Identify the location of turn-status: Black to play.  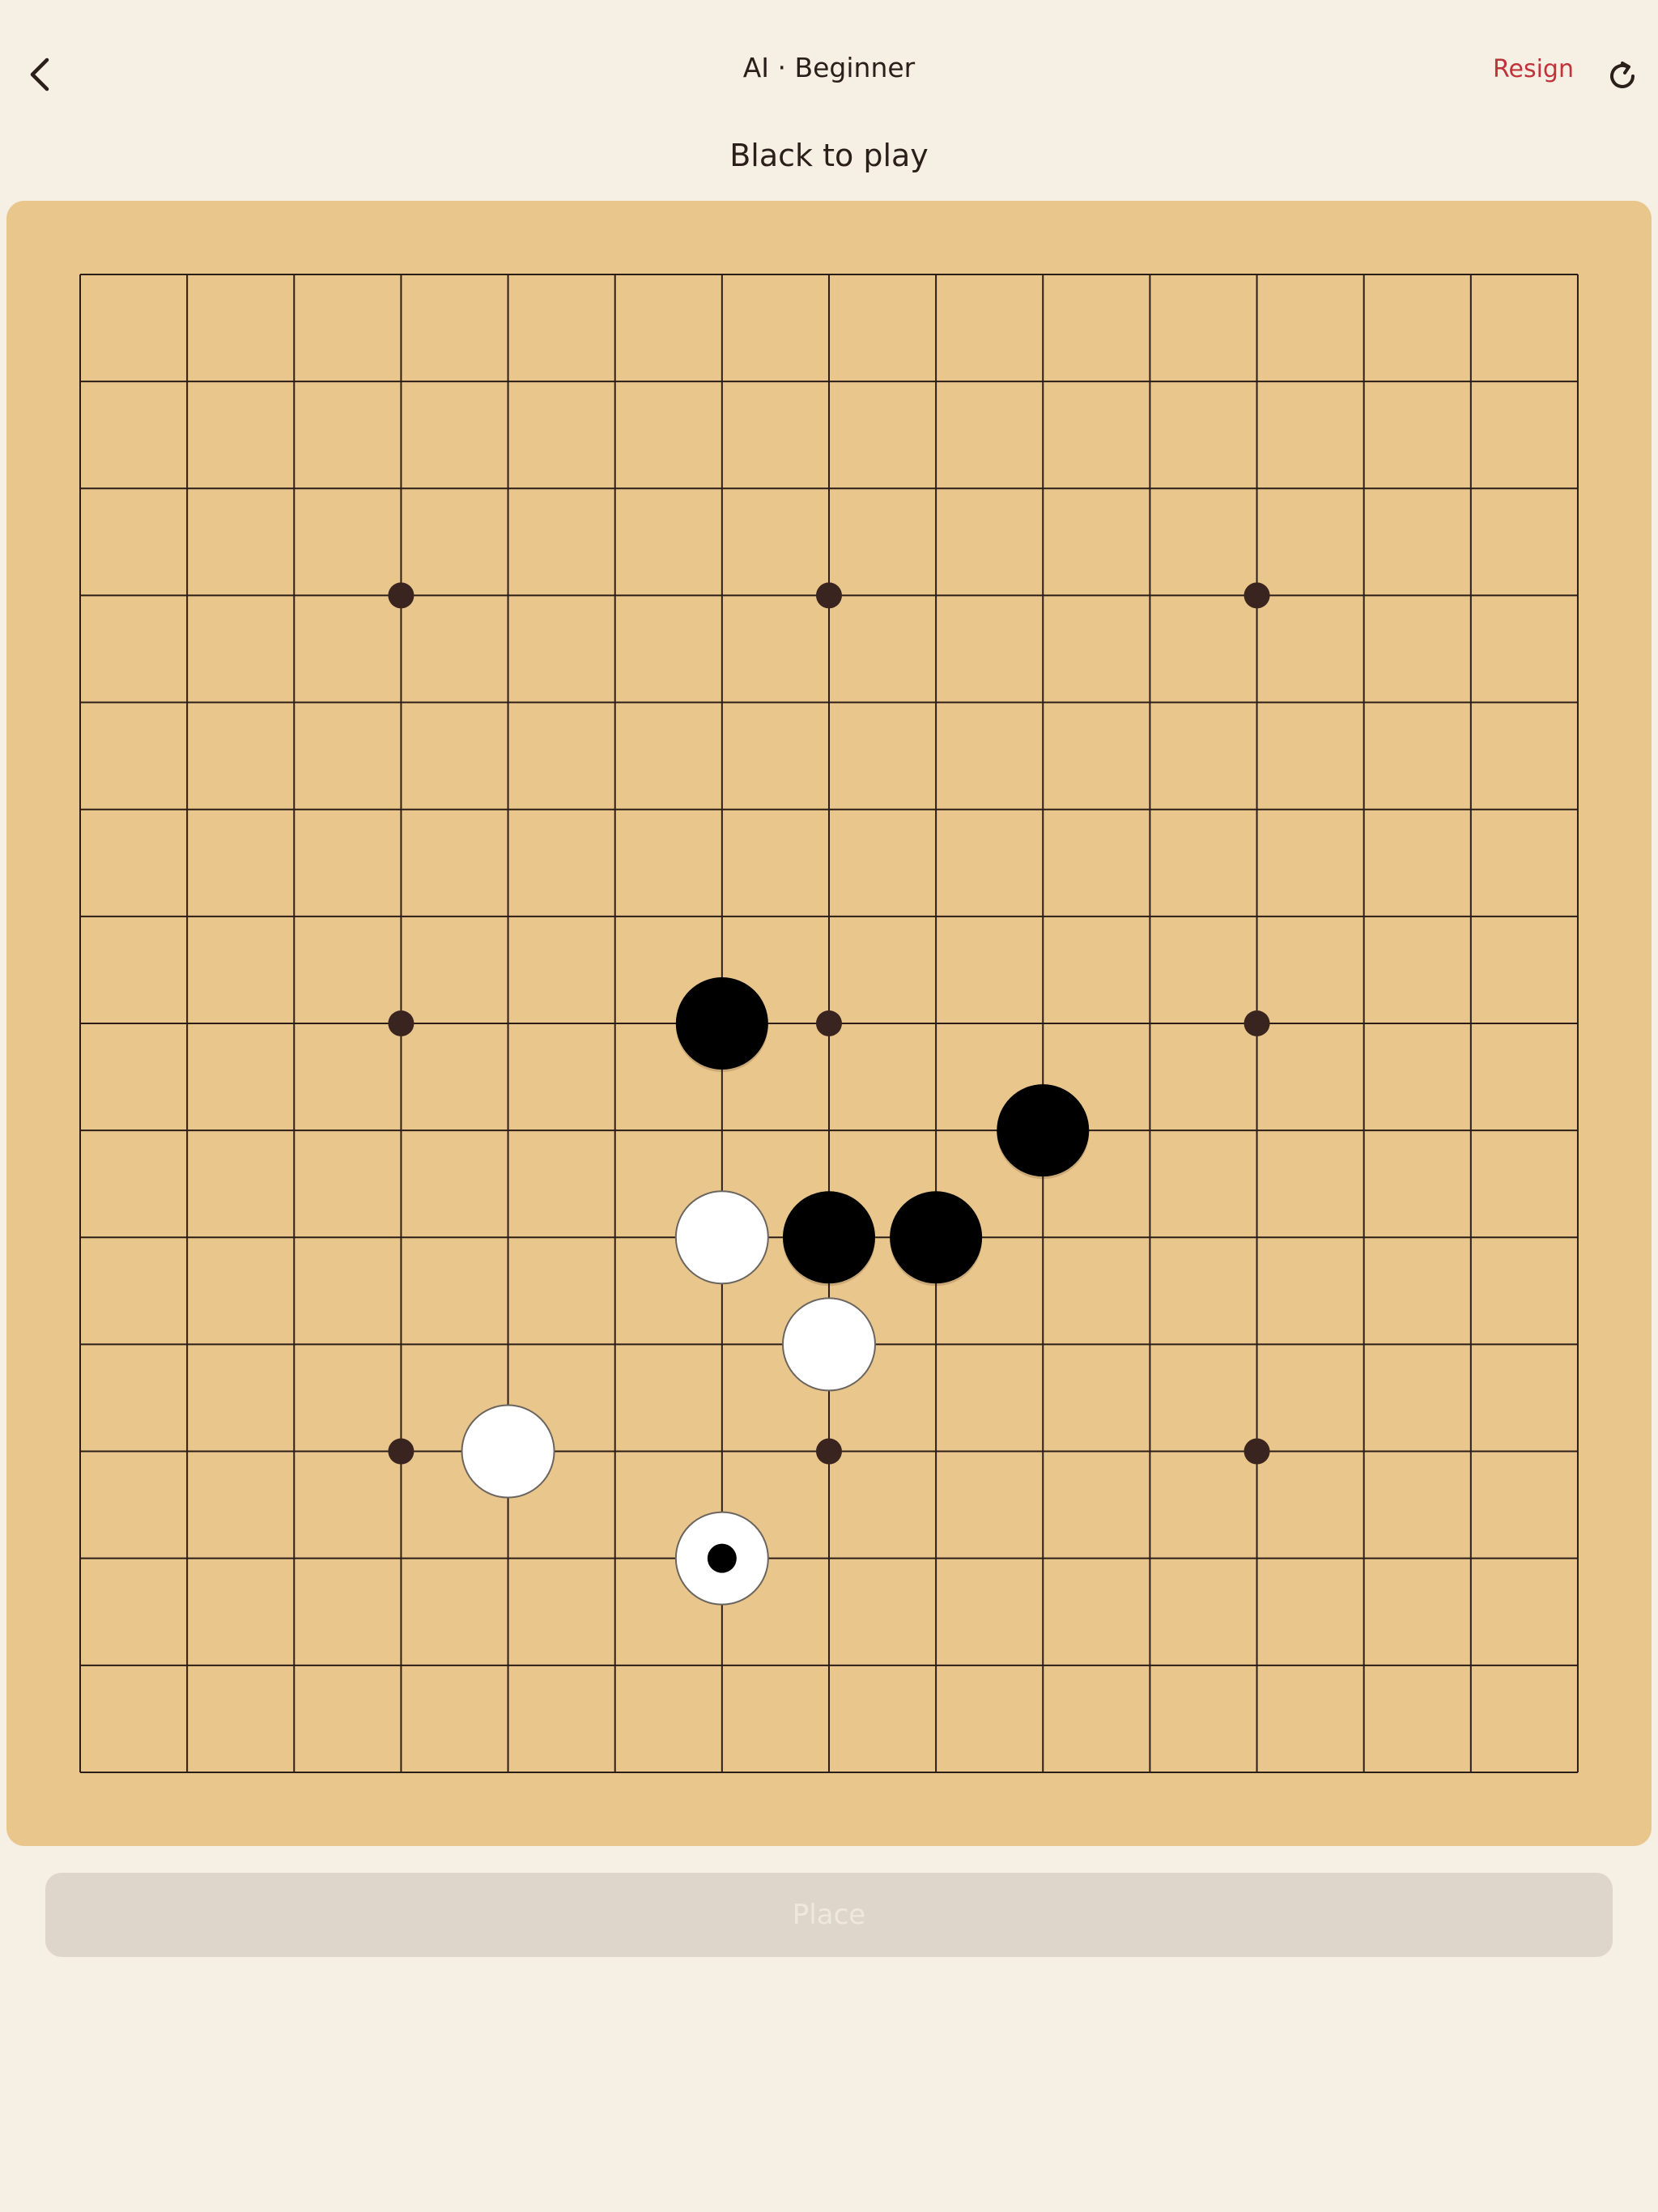
(829, 156).